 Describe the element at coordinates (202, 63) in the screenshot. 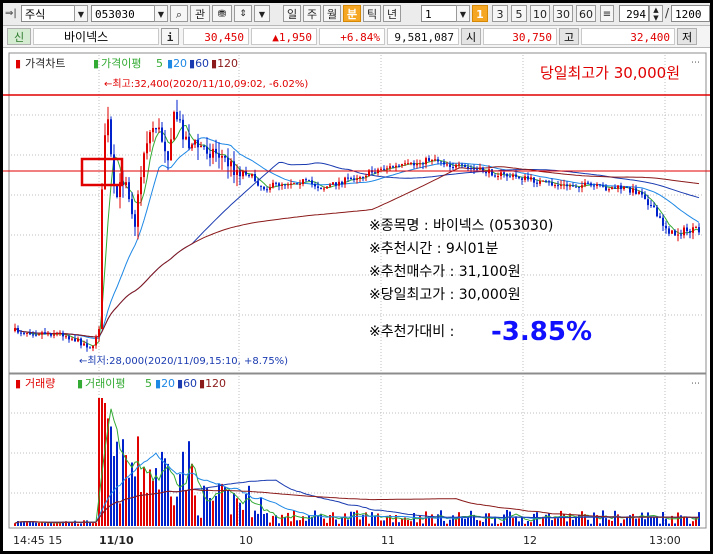

I see `legend-ma60-text: 60` at that location.